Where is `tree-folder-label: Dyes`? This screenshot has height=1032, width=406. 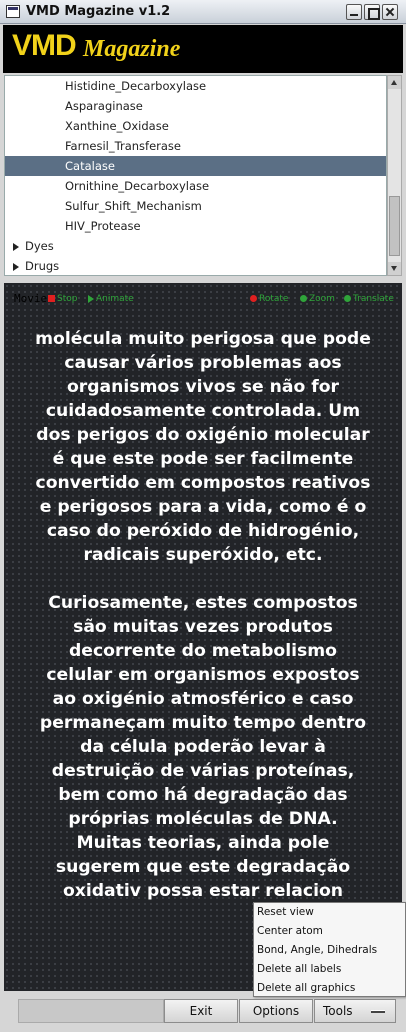
tree-folder-label: Dyes is located at coordinates (39, 246).